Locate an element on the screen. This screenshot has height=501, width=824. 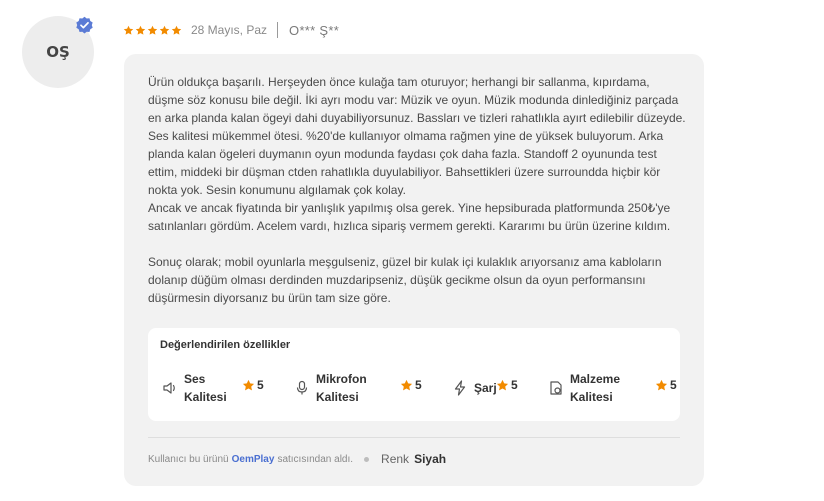
review-header: 28 Mayıs, Paz O*** Ş** is located at coordinates (231, 30).